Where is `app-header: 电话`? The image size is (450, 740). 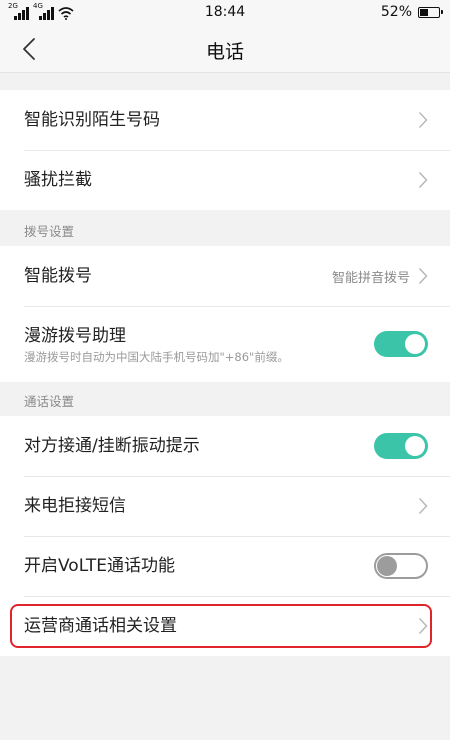 app-header: 电话 is located at coordinates (225, 49).